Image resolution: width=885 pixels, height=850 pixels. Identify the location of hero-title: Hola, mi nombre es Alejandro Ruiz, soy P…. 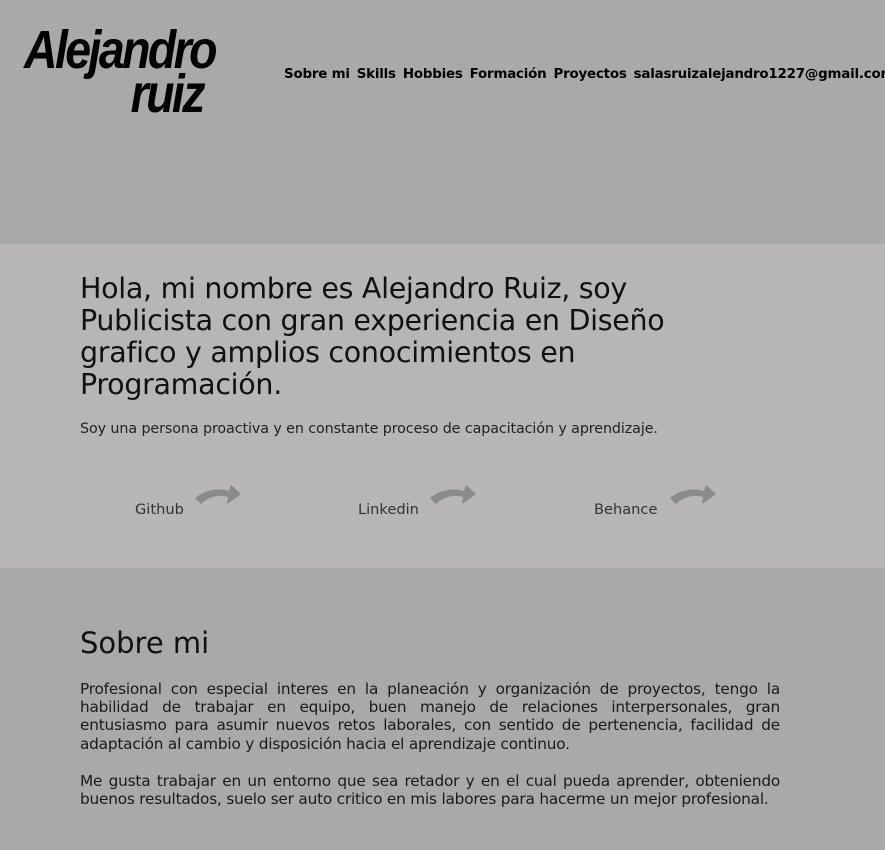
(372, 336).